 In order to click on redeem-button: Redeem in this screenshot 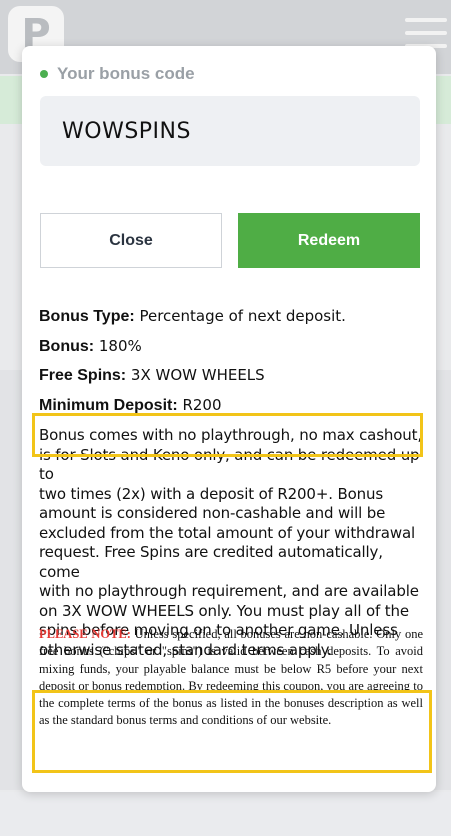, I will do `click(329, 240)`.